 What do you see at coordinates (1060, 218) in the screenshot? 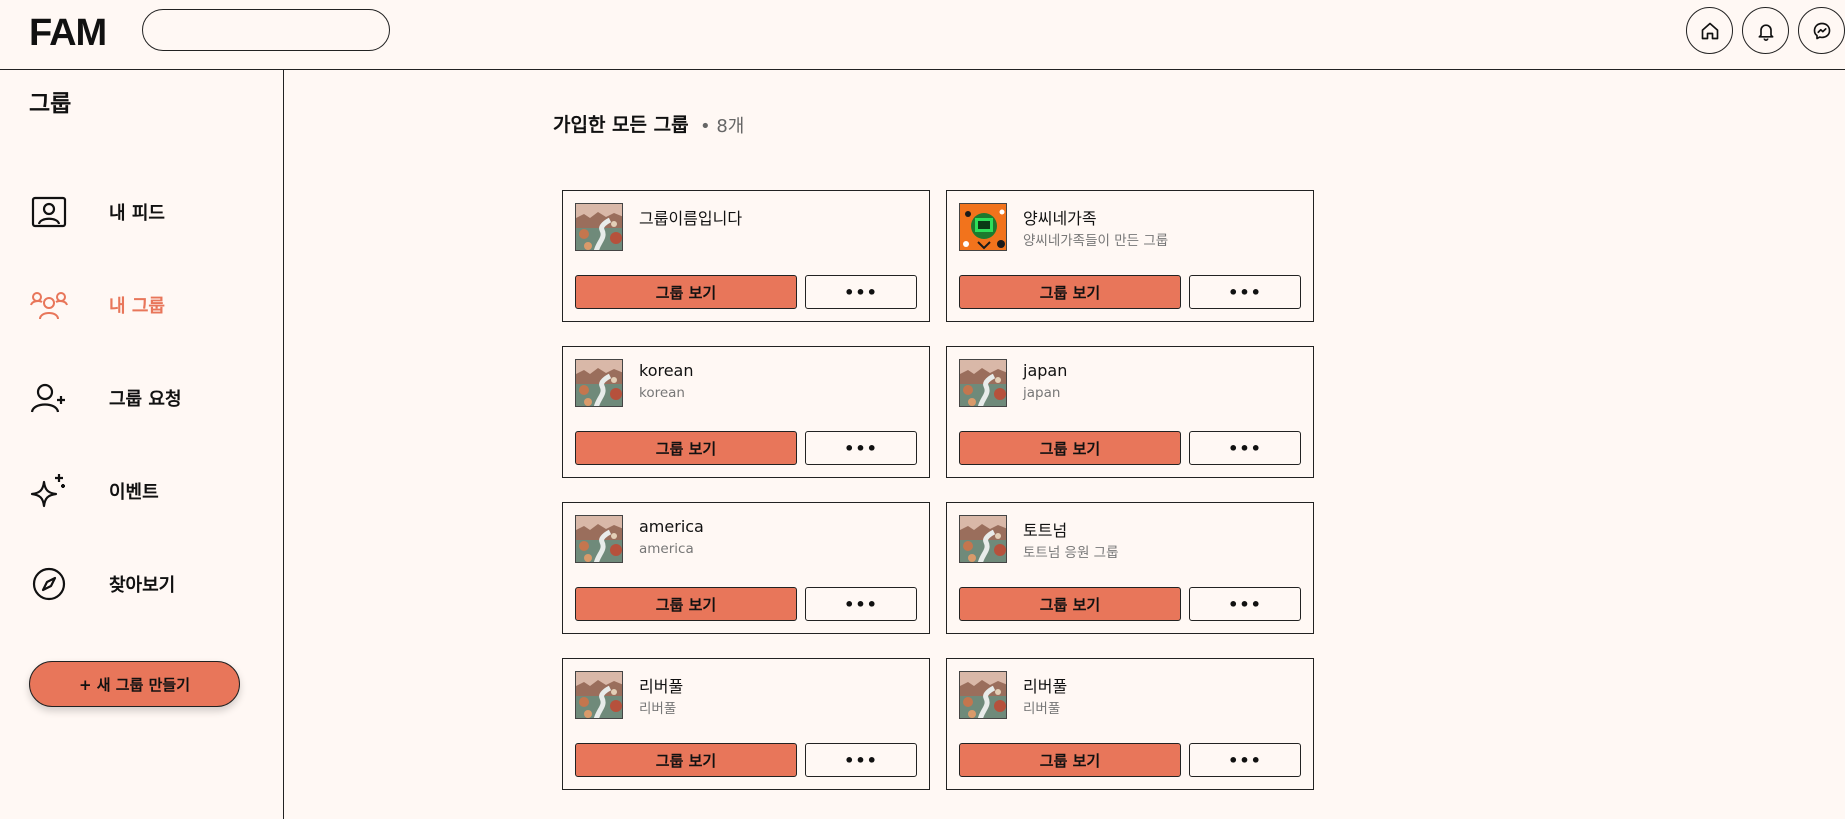
I see `group-name: 양씨네가족` at bounding box center [1060, 218].